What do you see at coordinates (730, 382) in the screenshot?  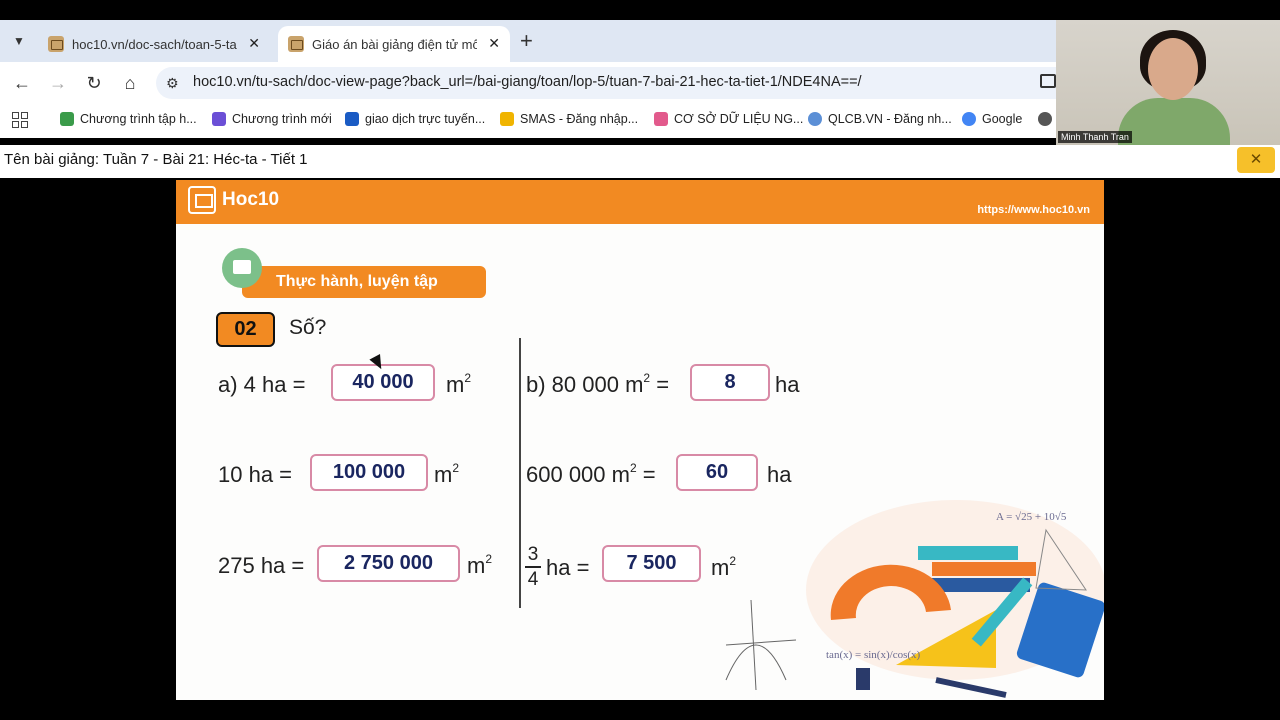 I see `answer-box: 8` at bounding box center [730, 382].